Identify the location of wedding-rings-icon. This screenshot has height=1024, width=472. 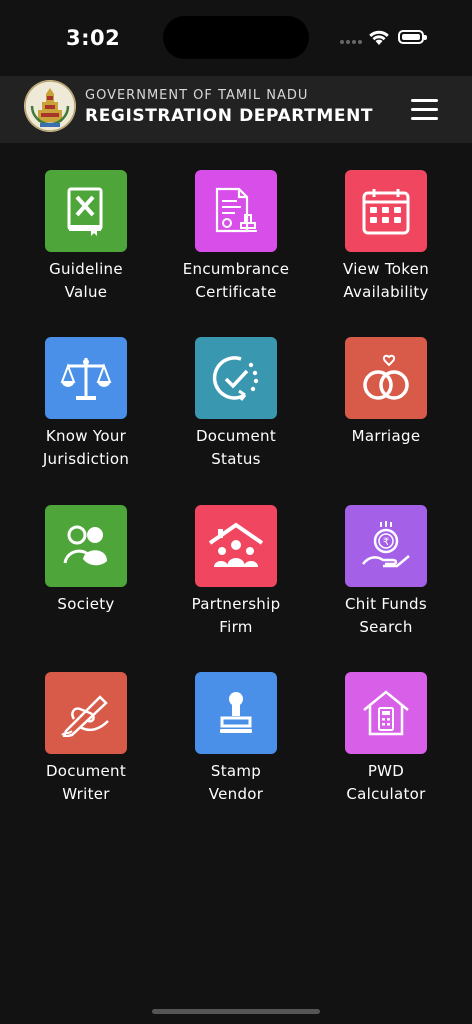
(386, 377).